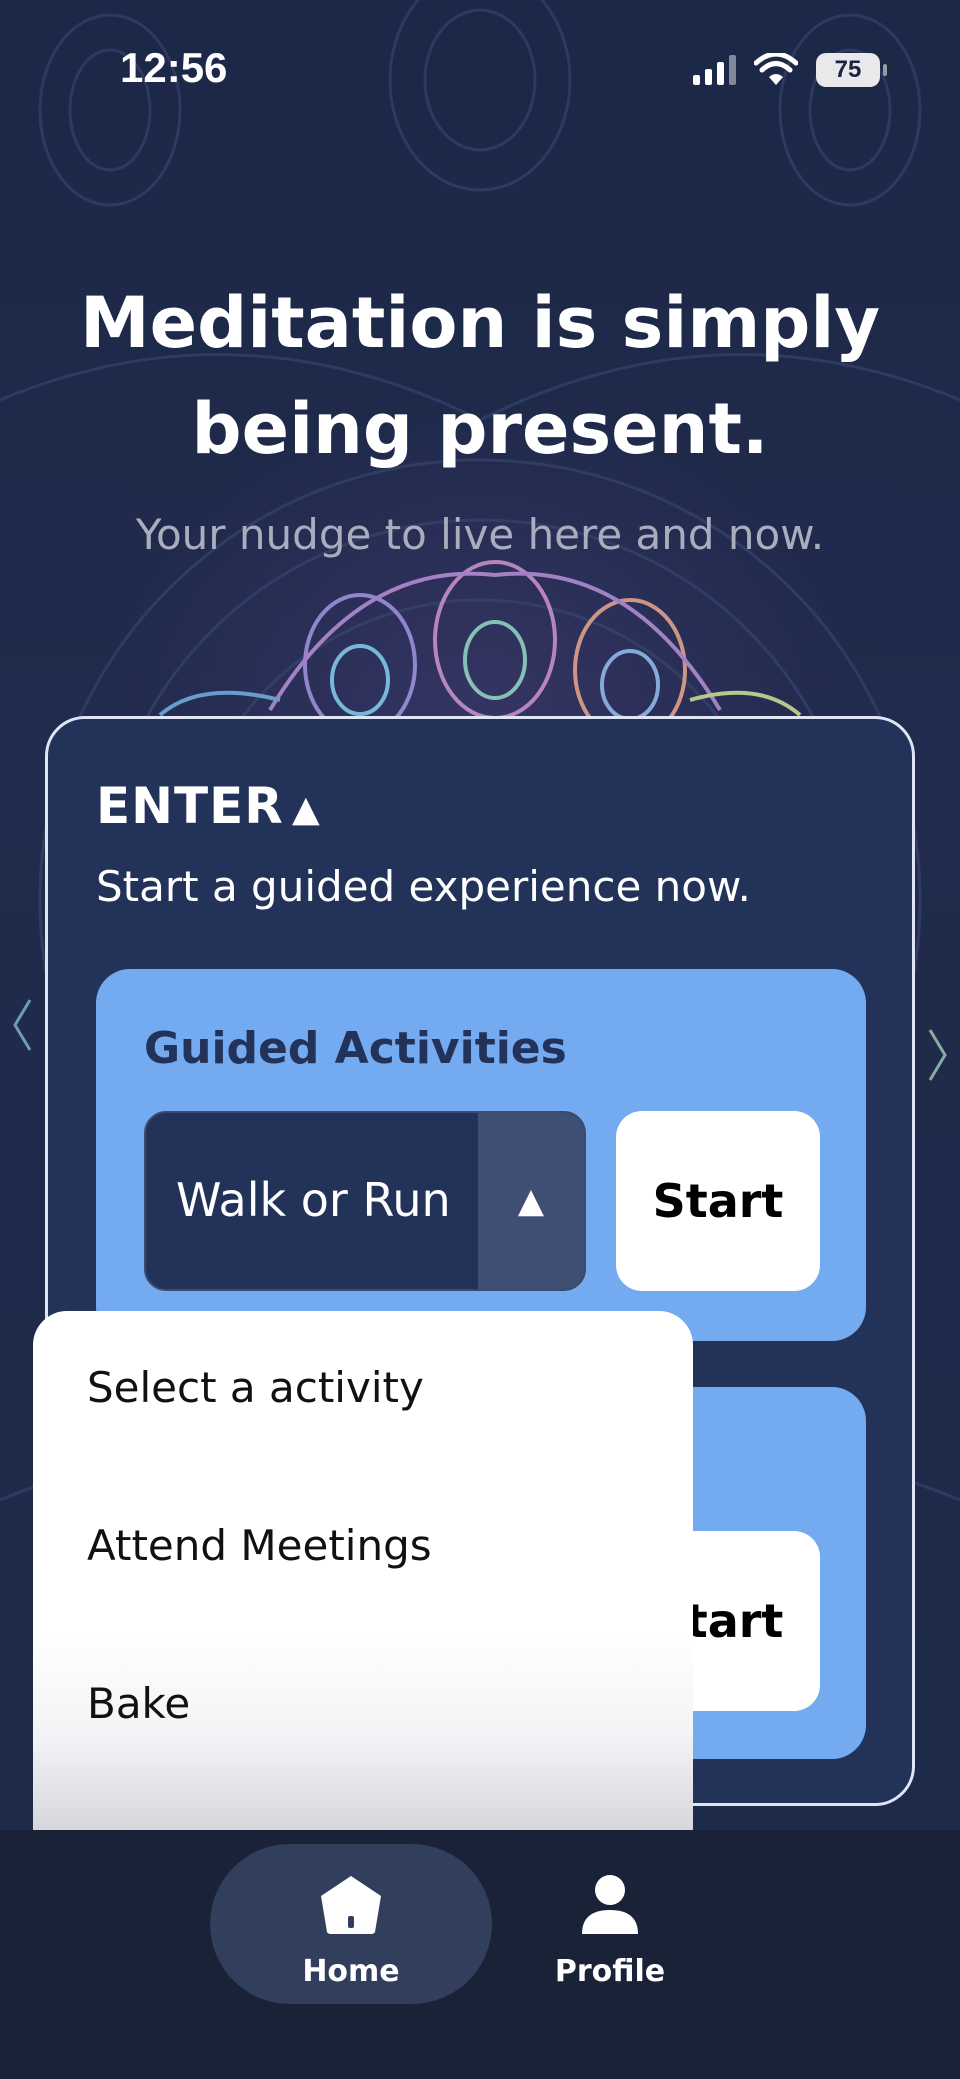  What do you see at coordinates (610, 1904) in the screenshot?
I see `profile-icon` at bounding box center [610, 1904].